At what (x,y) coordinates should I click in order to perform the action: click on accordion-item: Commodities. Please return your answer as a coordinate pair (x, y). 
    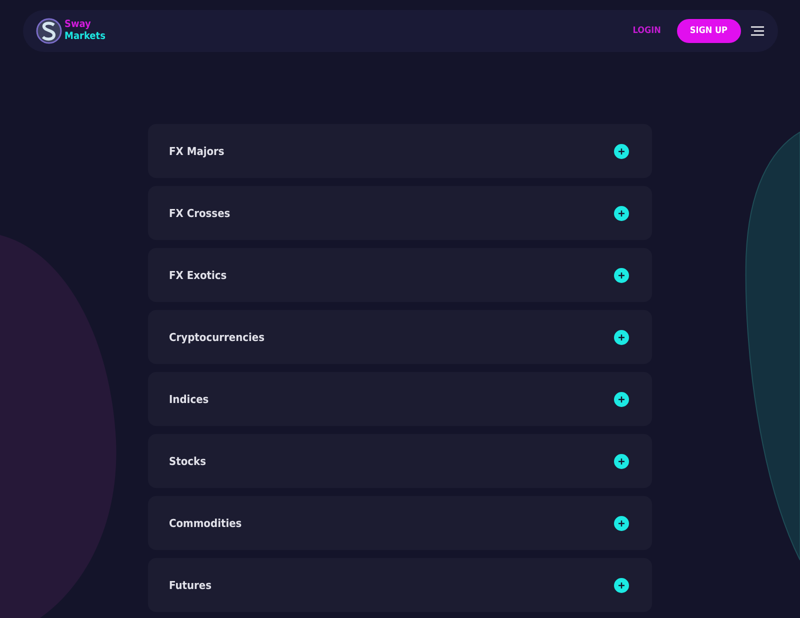
    Looking at the image, I should click on (400, 523).